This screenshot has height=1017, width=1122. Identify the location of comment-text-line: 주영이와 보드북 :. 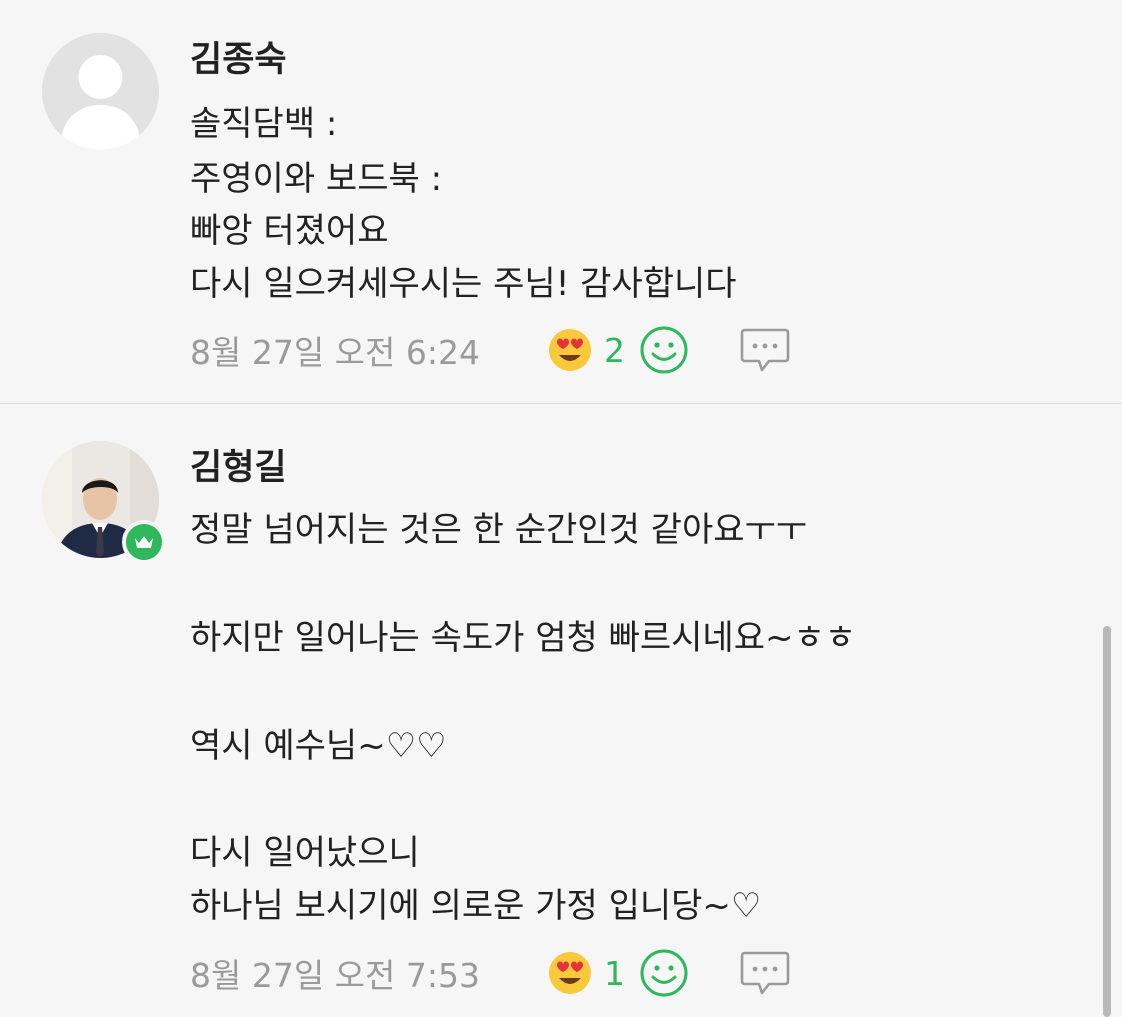
(316, 179).